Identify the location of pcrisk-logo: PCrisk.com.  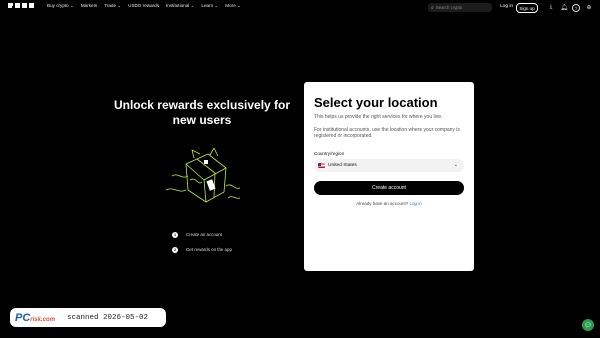
(35, 318).